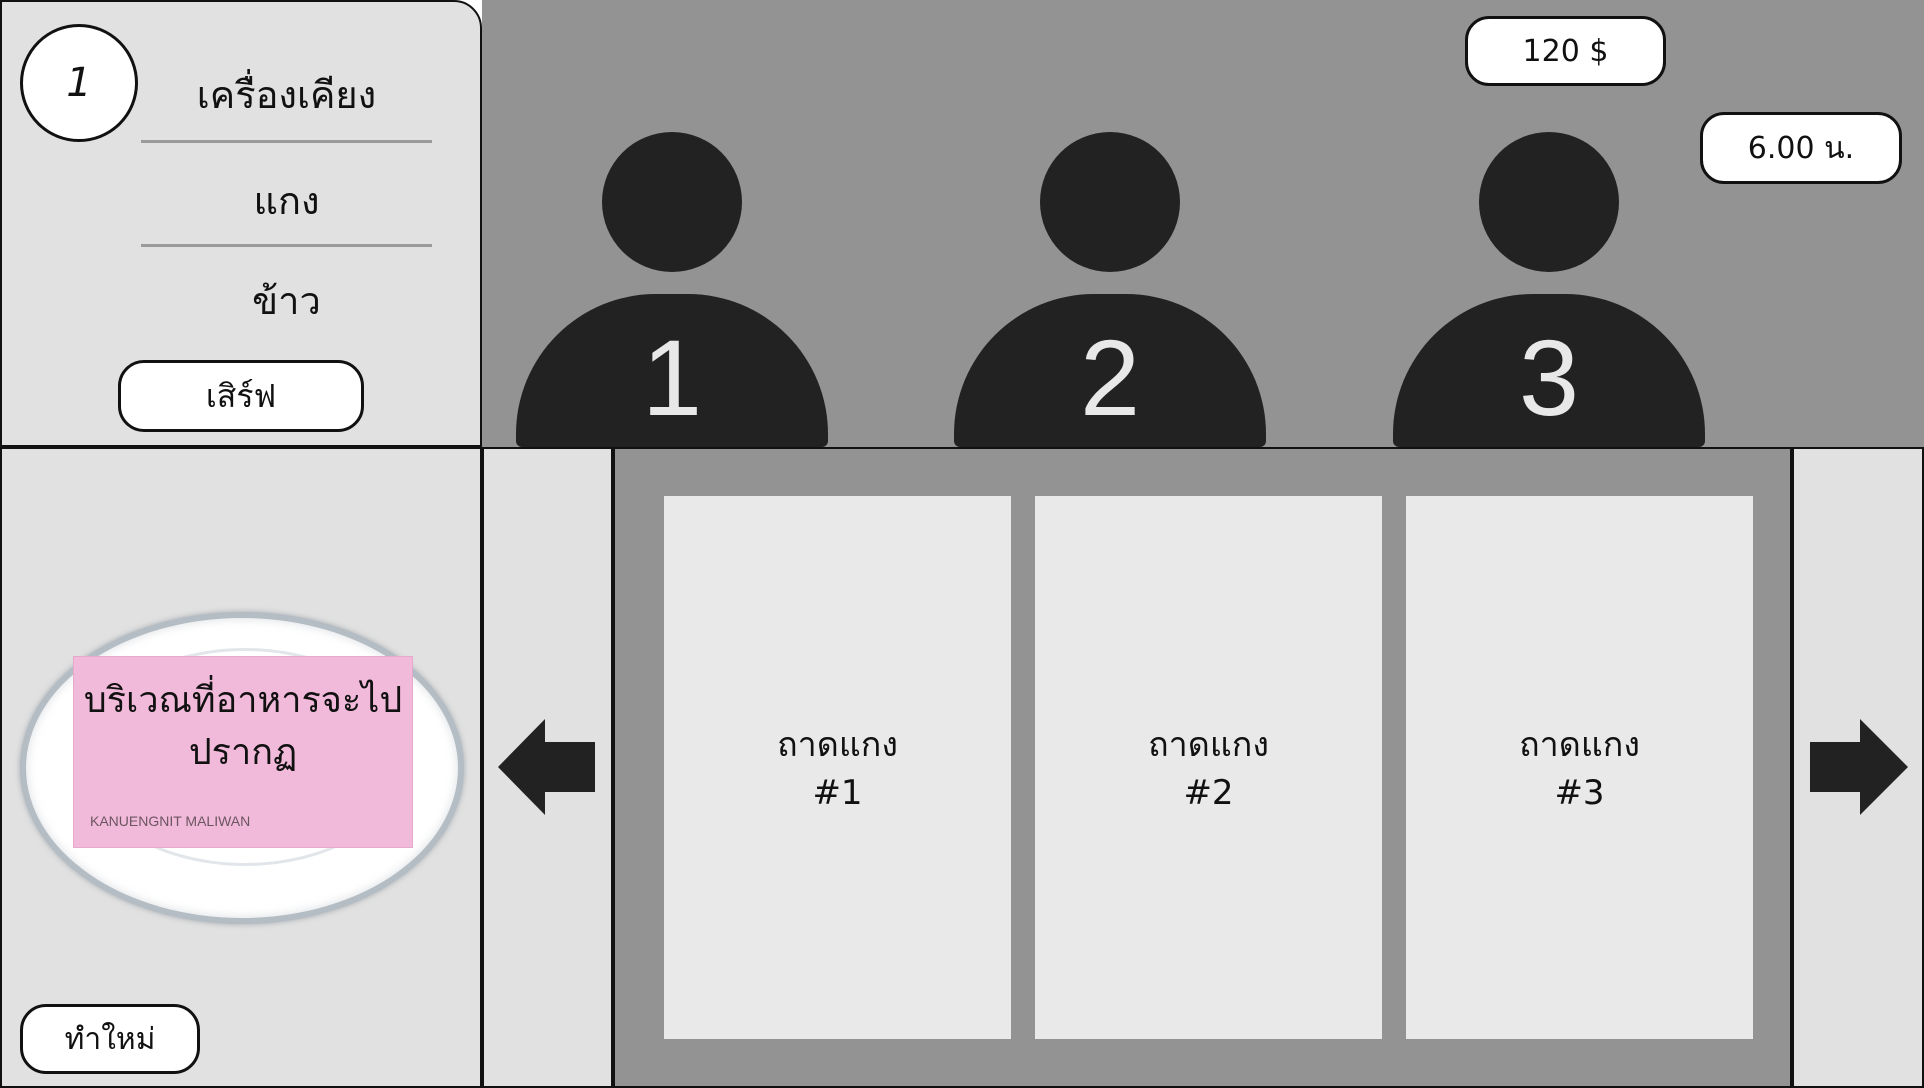  Describe the element at coordinates (1208, 767) in the screenshot. I see `curry-tray-2: ถาดแกง #2` at that location.